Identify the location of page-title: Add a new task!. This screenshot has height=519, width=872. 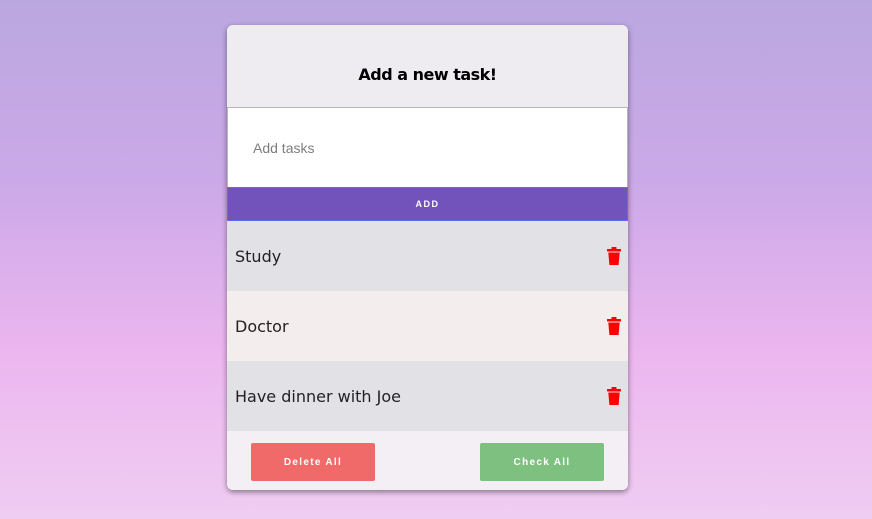
(427, 74).